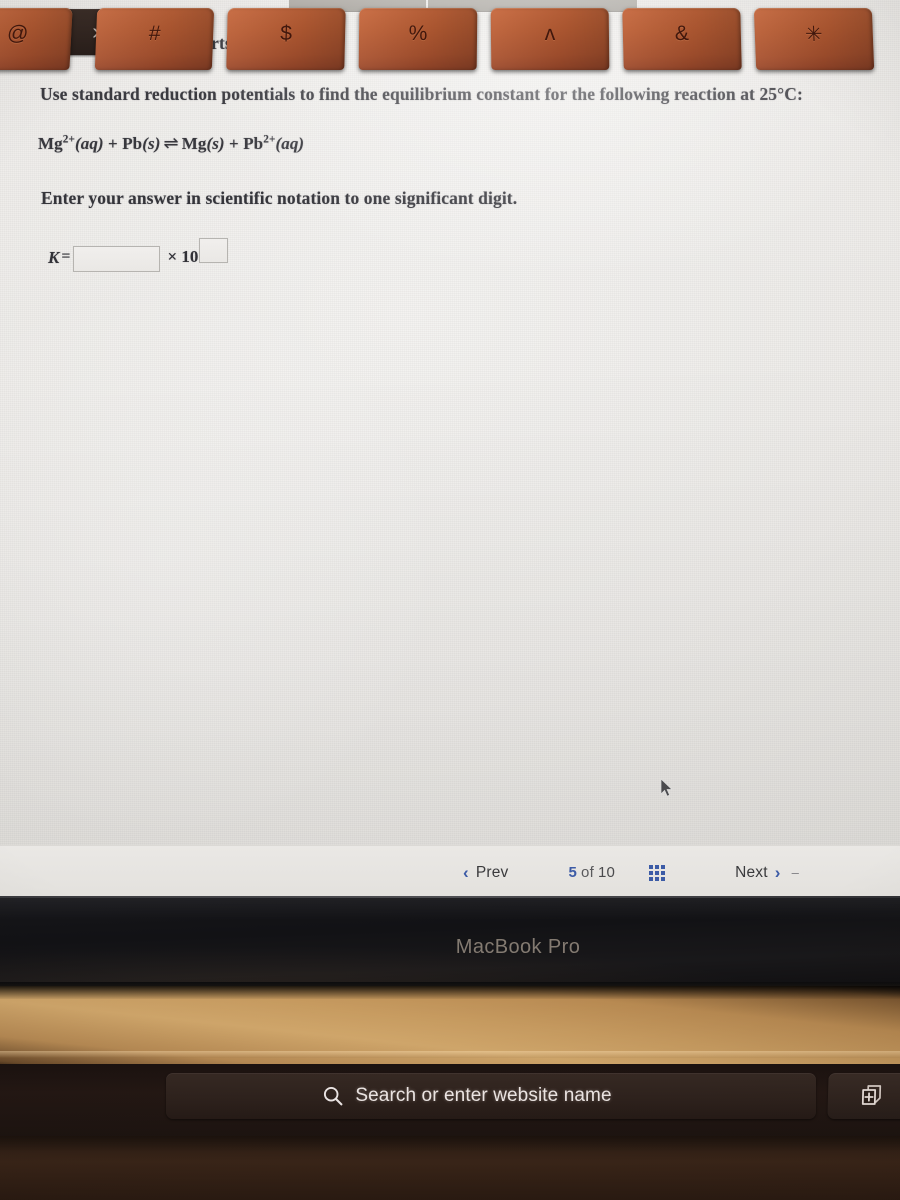  What do you see at coordinates (234, 143) in the screenshot?
I see `equation-plus-2: +` at bounding box center [234, 143].